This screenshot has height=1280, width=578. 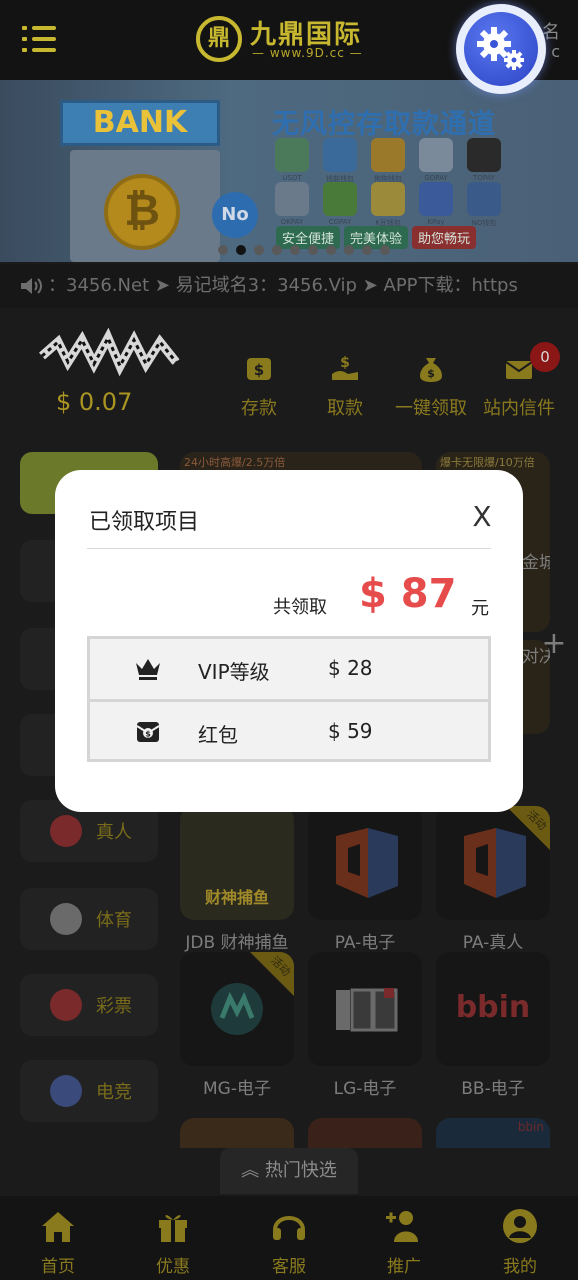 What do you see at coordinates (144, 522) in the screenshot?
I see `dialog-title: 已领取项目` at bounding box center [144, 522].